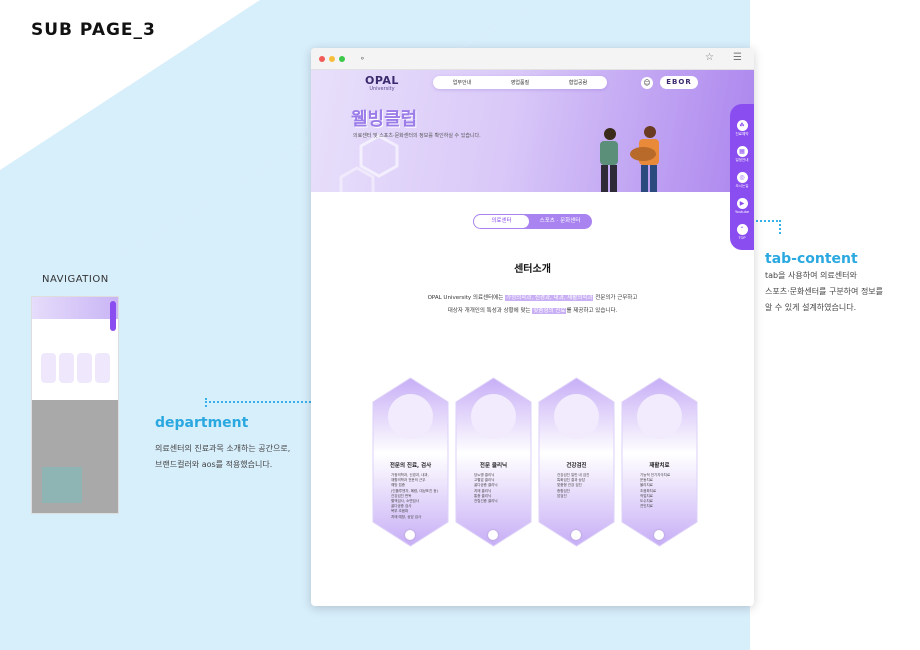 This screenshot has height=650, width=920. Describe the element at coordinates (562, 495) in the screenshot. I see `card-list-item: 암검진` at that location.